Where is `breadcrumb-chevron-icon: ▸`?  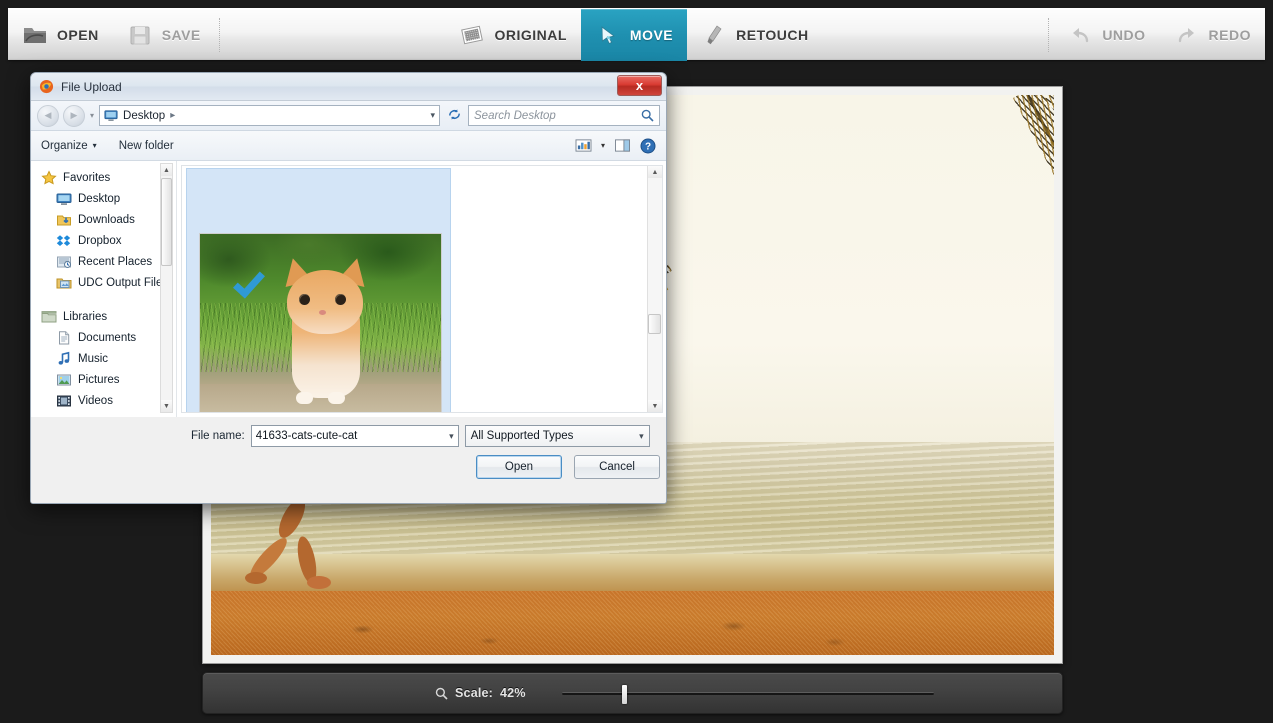
breadcrumb-chevron-icon: ▸ is located at coordinates (173, 115).